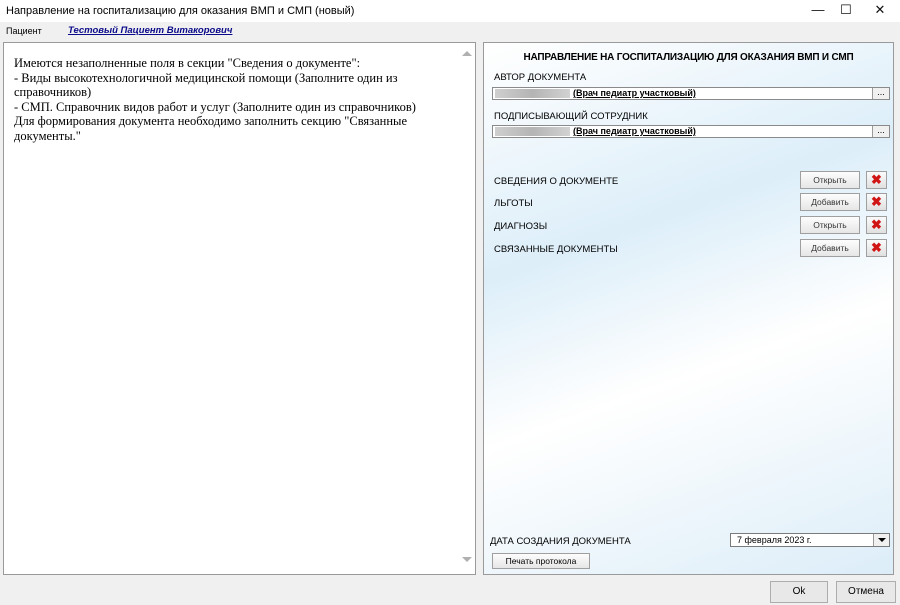 The image size is (900, 605). What do you see at coordinates (556, 181) in the screenshot?
I see `section-document-info-label: СВЕДЕНИЯ О ДОКУМЕНТЕ` at bounding box center [556, 181].